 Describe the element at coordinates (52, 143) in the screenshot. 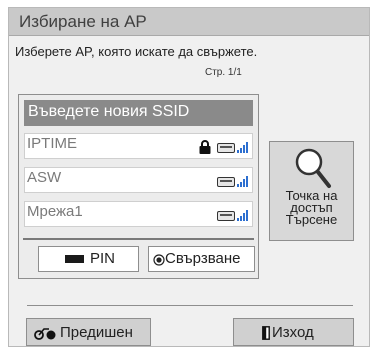

I see `ap-name: IPTIME` at that location.